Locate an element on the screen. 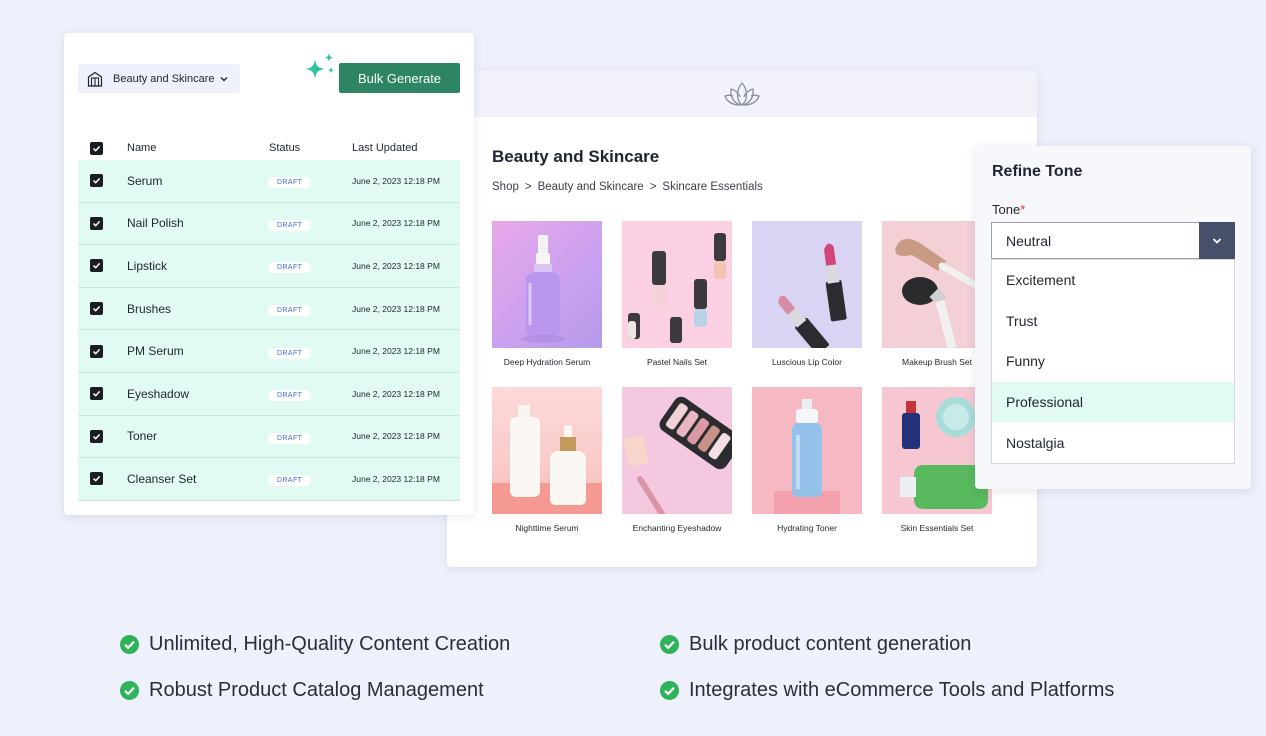  product-name: Enchanting Eyeshadow is located at coordinates (677, 528).